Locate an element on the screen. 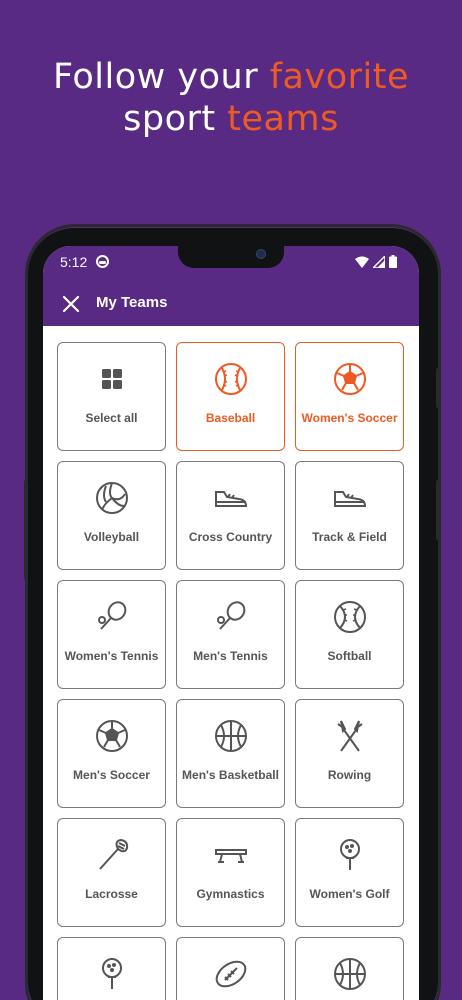  headline-line1-plain: Follow your is located at coordinates (161, 77).